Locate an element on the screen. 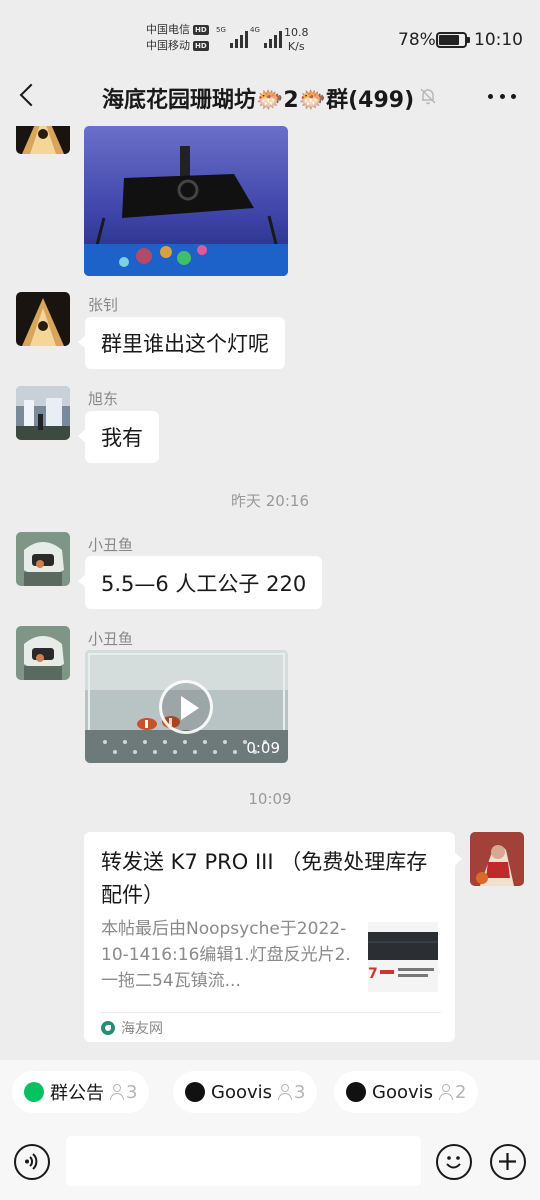  voice-input-button is located at coordinates (32, 1162).